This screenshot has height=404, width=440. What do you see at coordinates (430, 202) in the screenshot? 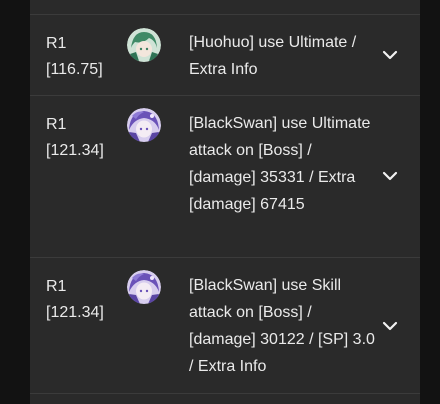
I see `page-margin` at bounding box center [430, 202].